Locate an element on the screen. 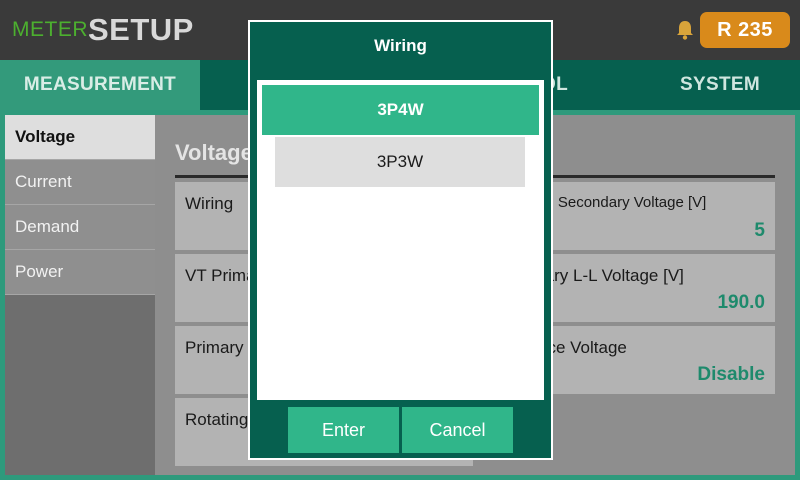 This screenshot has width=800, height=480. sidebar-item-current: Current is located at coordinates (80, 182).